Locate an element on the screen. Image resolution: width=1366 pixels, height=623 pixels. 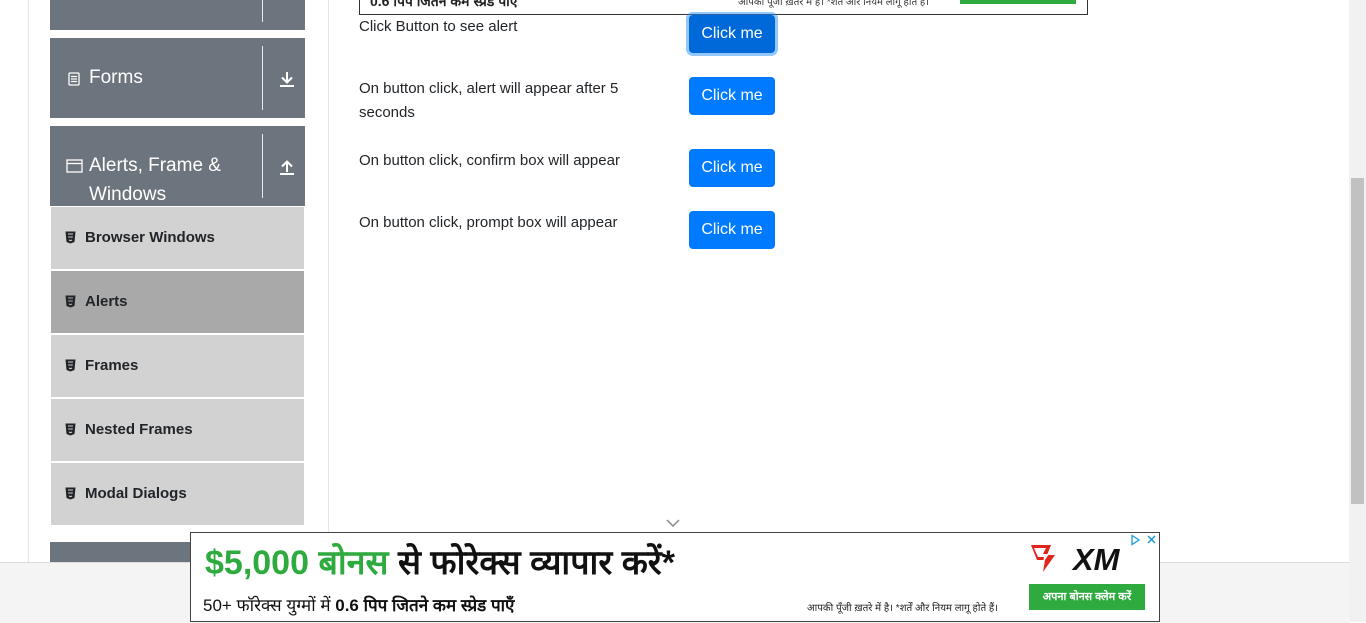
sidebar-right-border is located at coordinates (328, 281).